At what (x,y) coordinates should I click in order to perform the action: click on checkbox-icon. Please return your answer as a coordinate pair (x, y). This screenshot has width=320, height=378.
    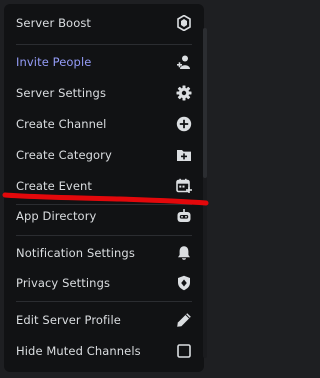
    Looking at the image, I should click on (184, 351).